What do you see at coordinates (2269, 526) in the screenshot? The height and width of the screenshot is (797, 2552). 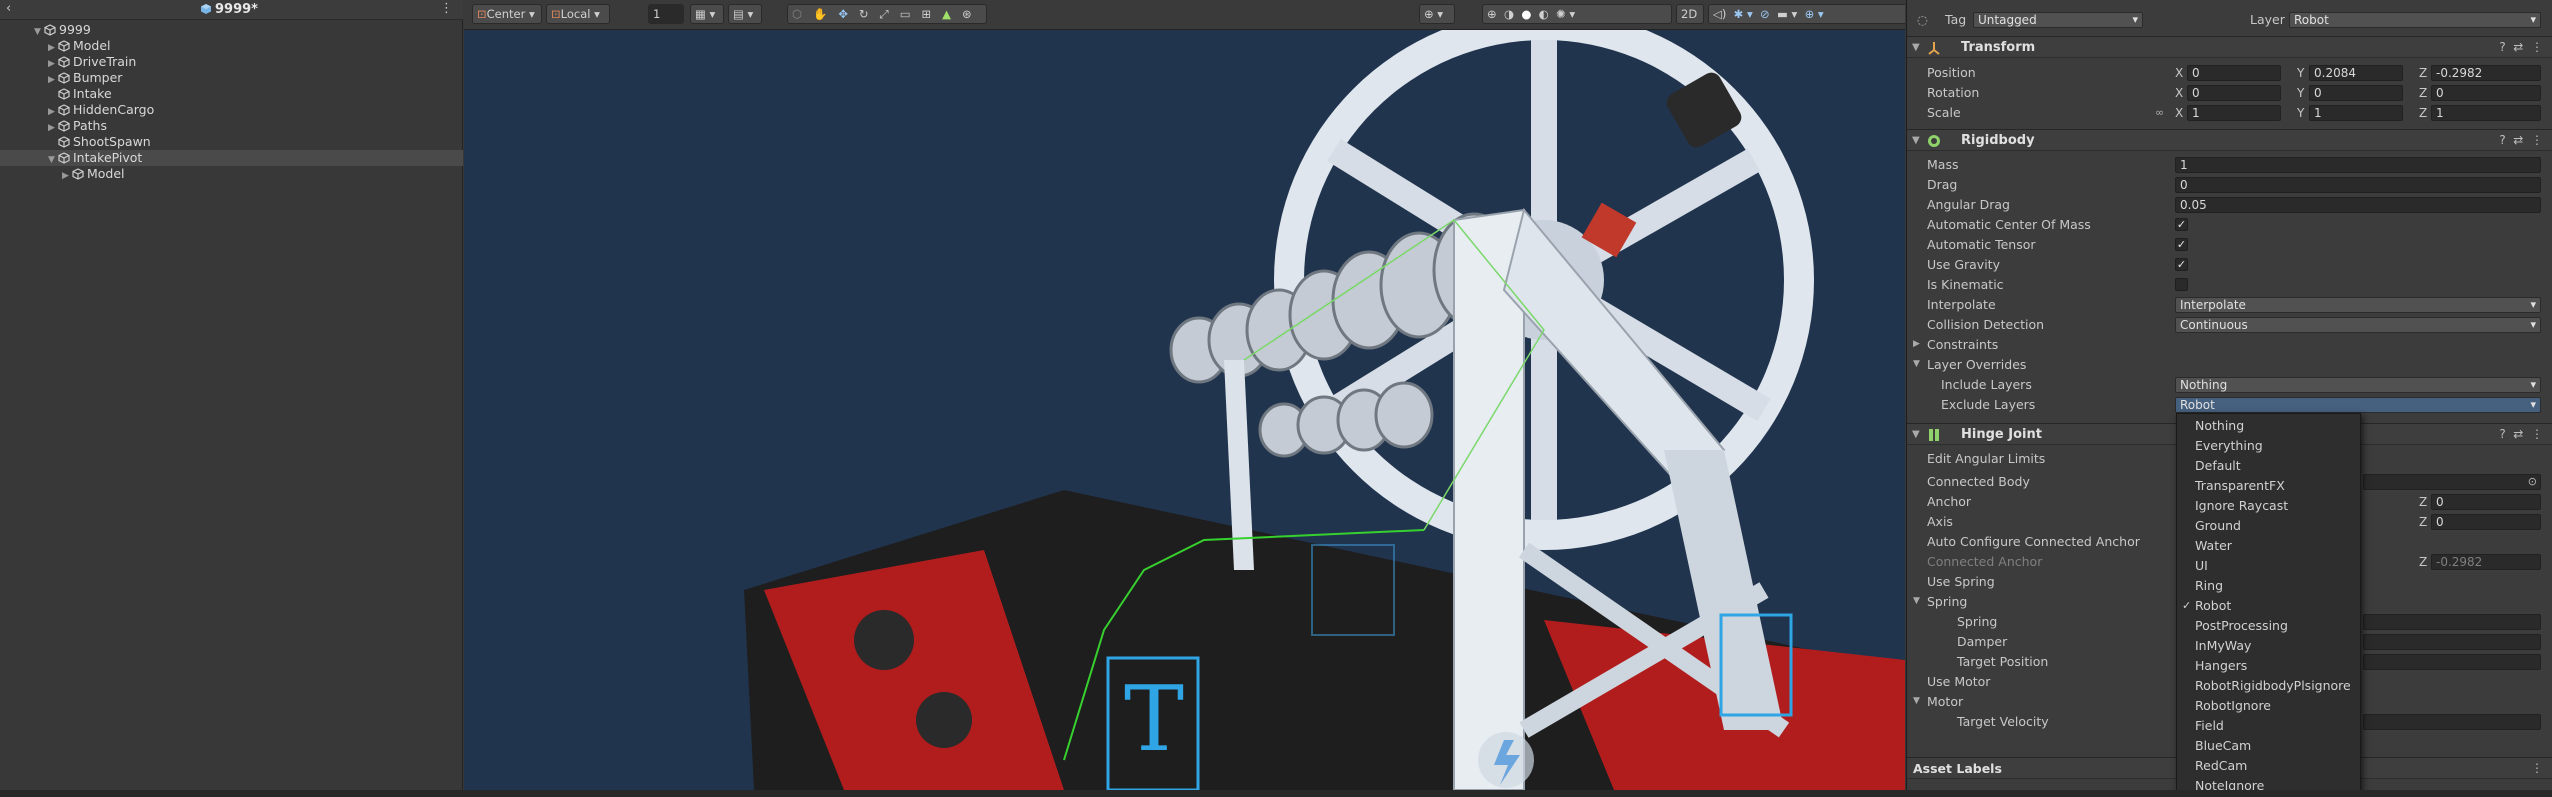 I see `layer-option: Ground` at bounding box center [2269, 526].